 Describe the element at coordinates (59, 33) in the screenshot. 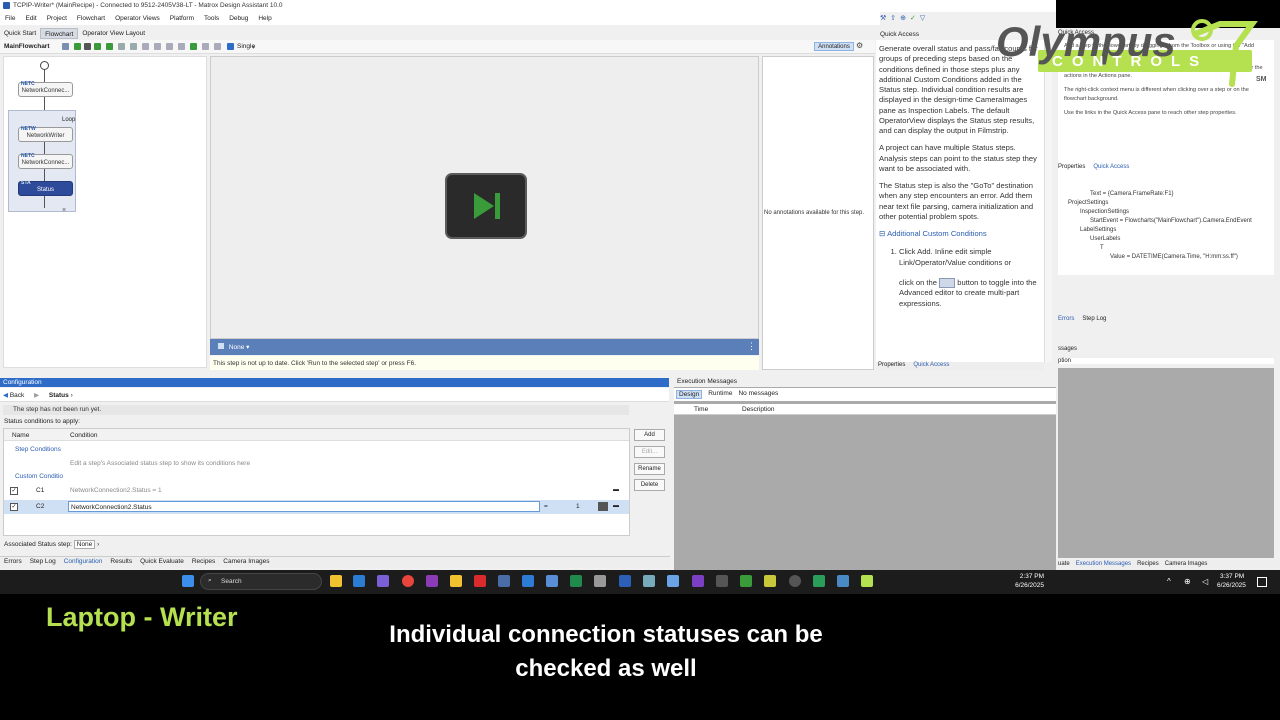

I see `tab-flowchart: Flowchart` at that location.